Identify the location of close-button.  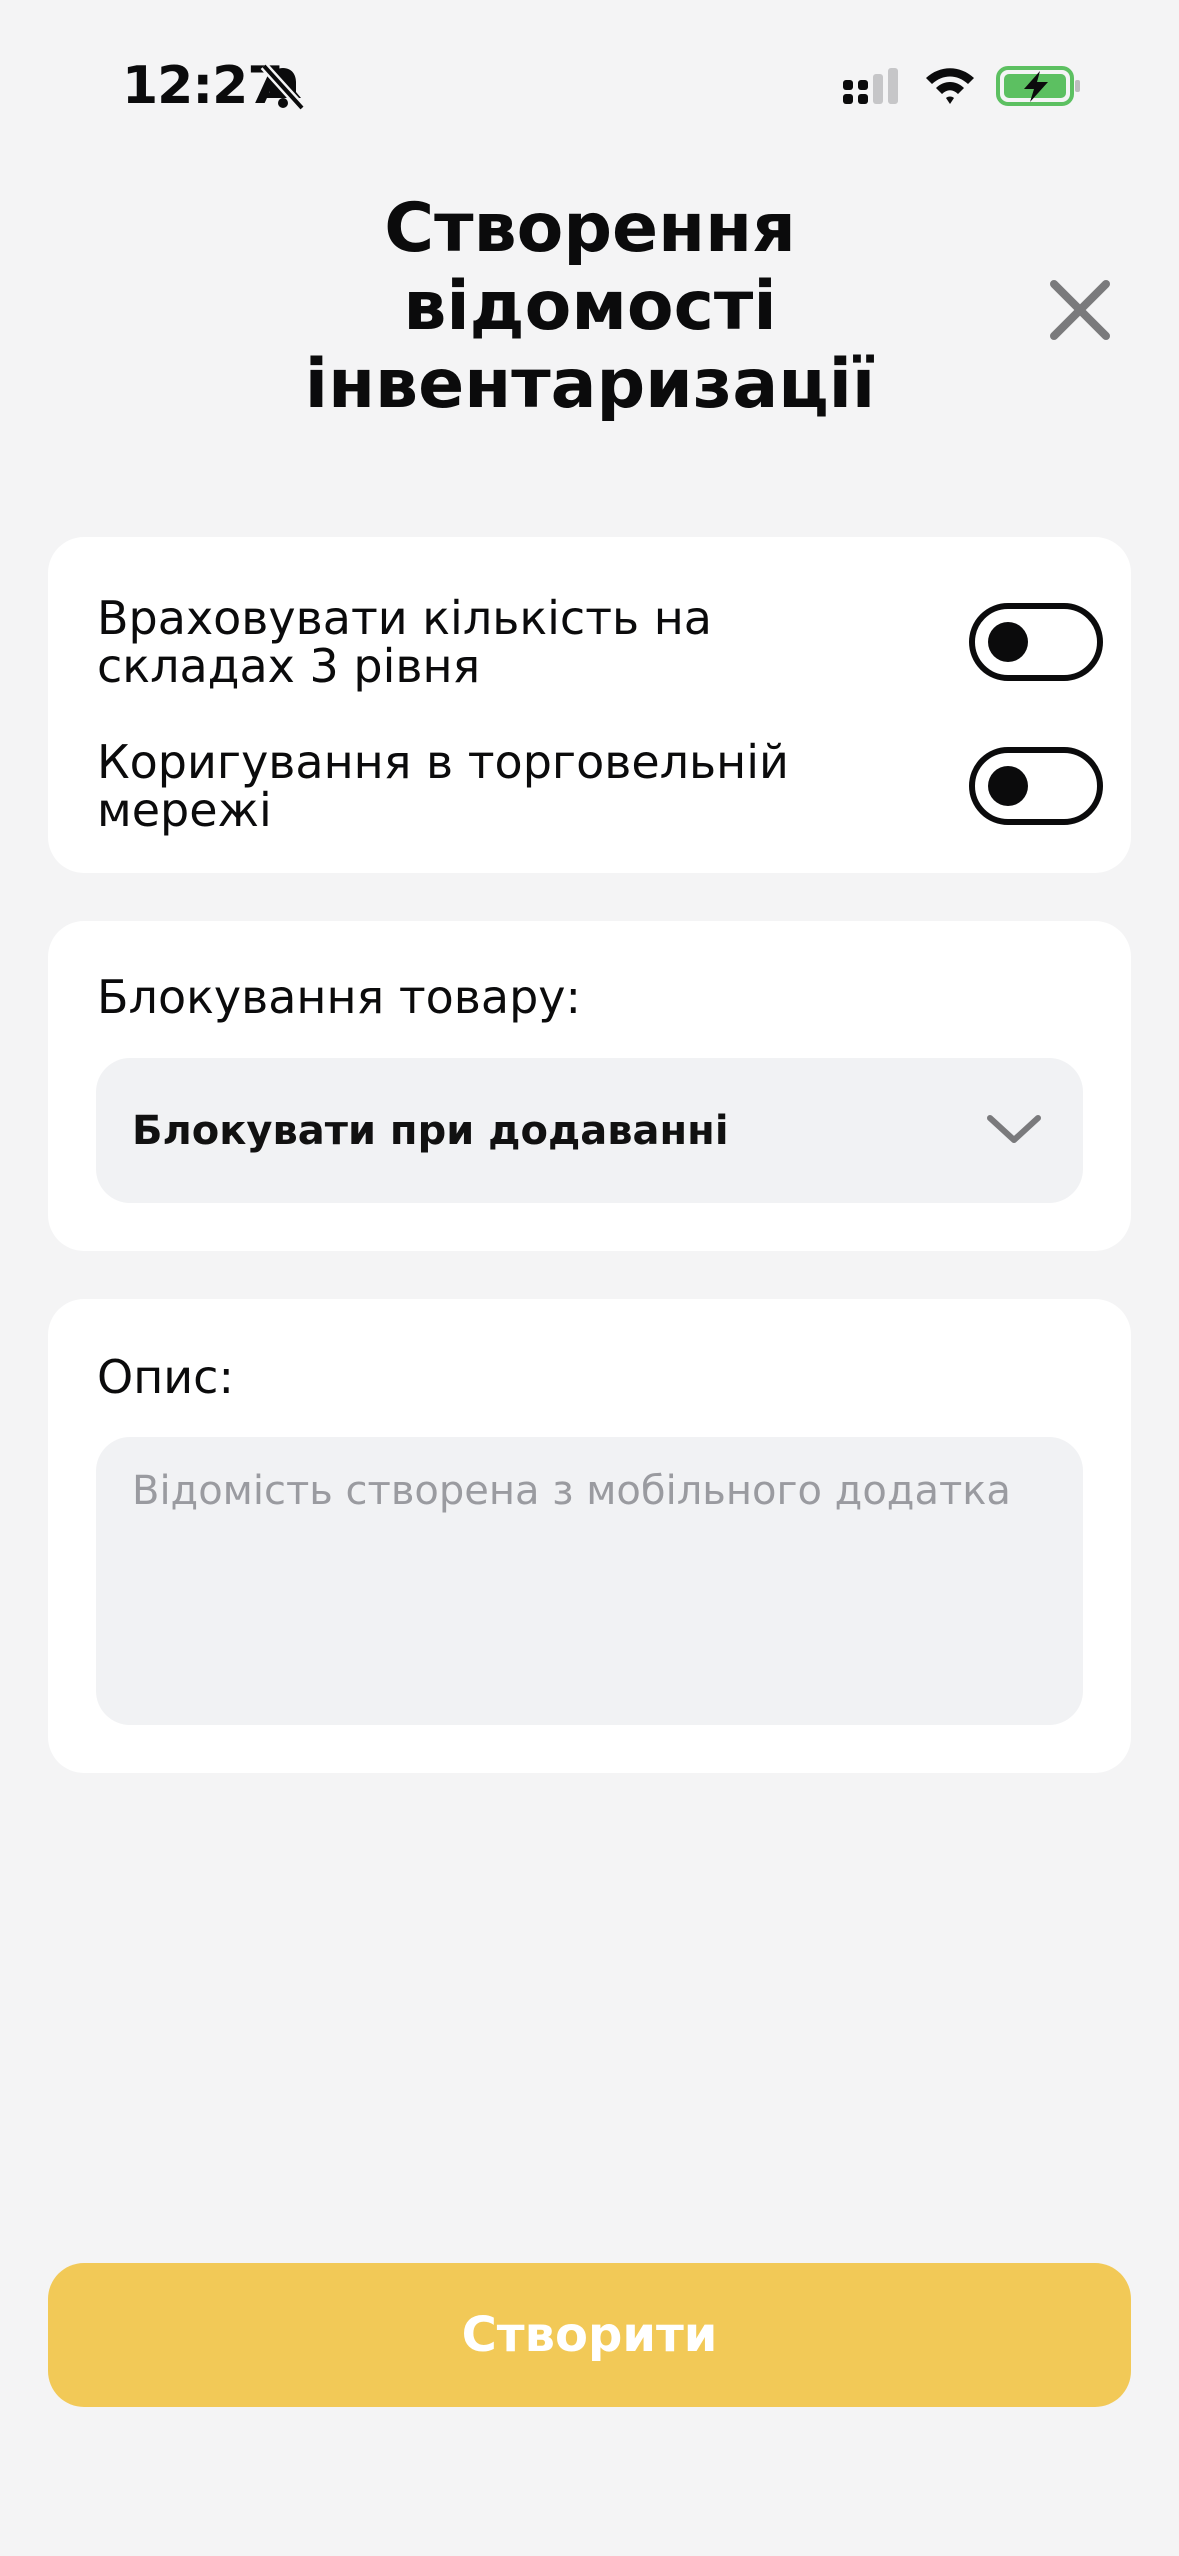
(1080, 310).